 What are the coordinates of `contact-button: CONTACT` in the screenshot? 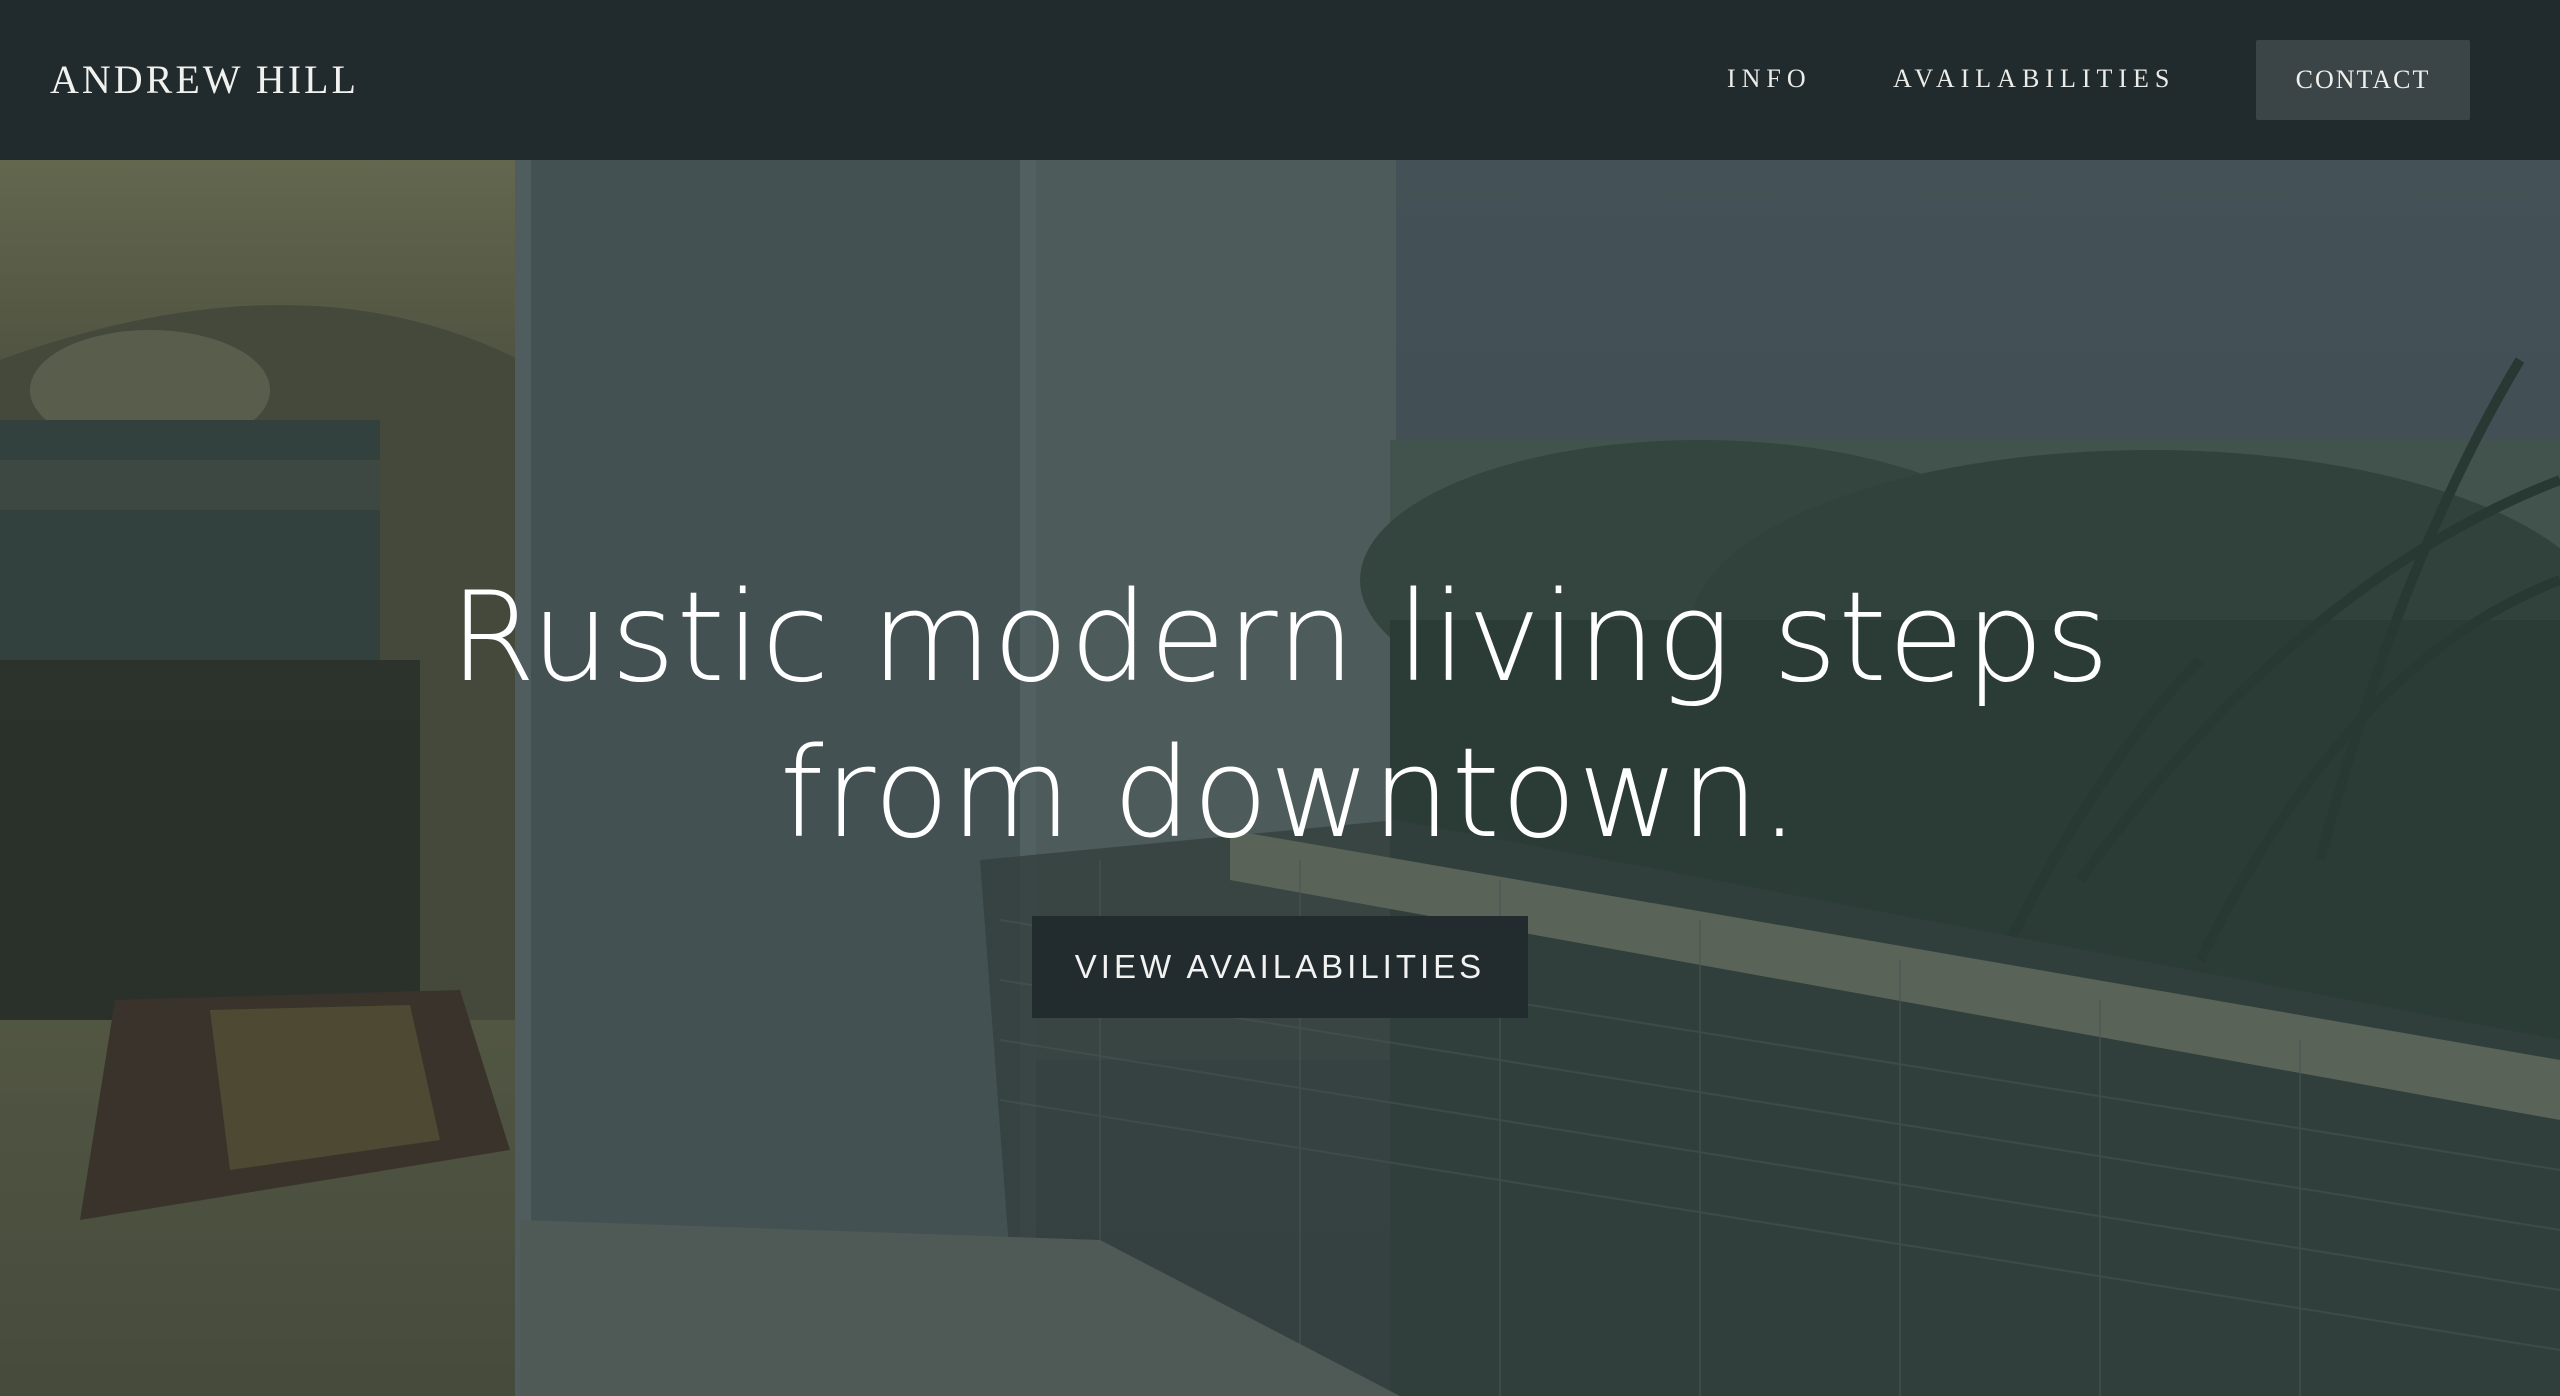 It's located at (2363, 80).